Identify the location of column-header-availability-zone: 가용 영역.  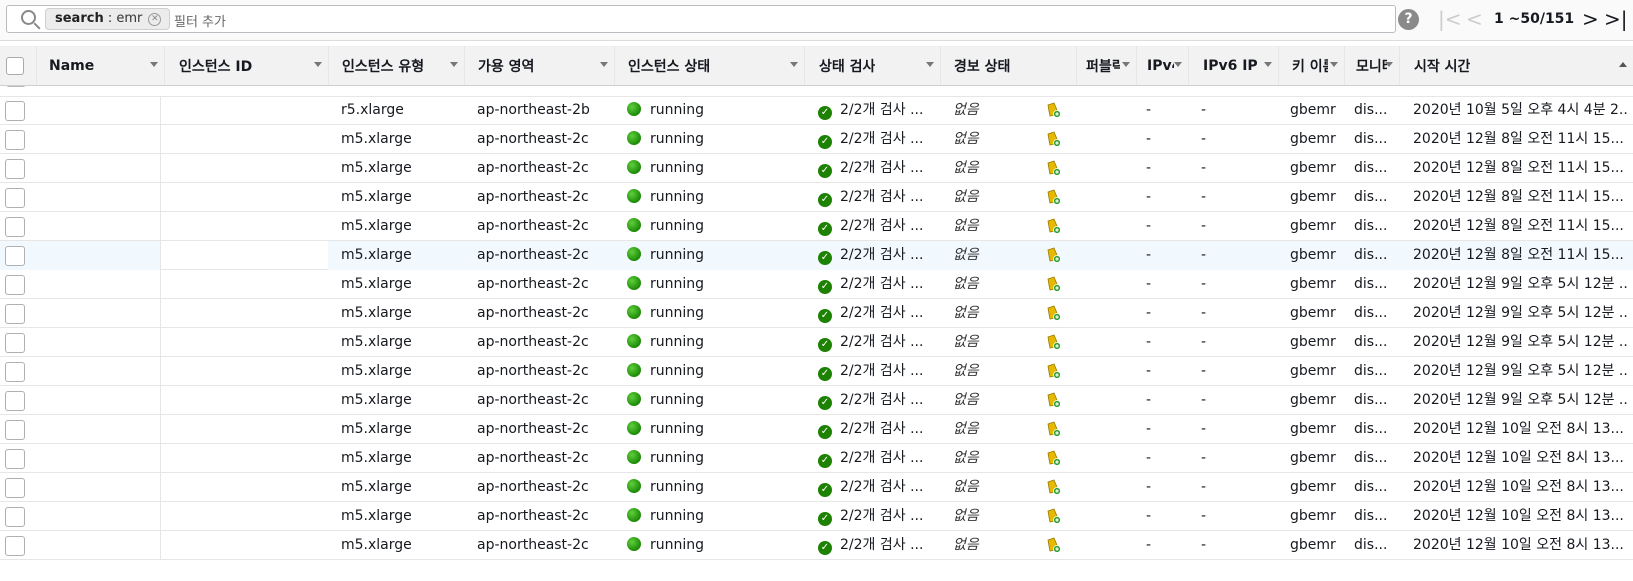
(539, 65).